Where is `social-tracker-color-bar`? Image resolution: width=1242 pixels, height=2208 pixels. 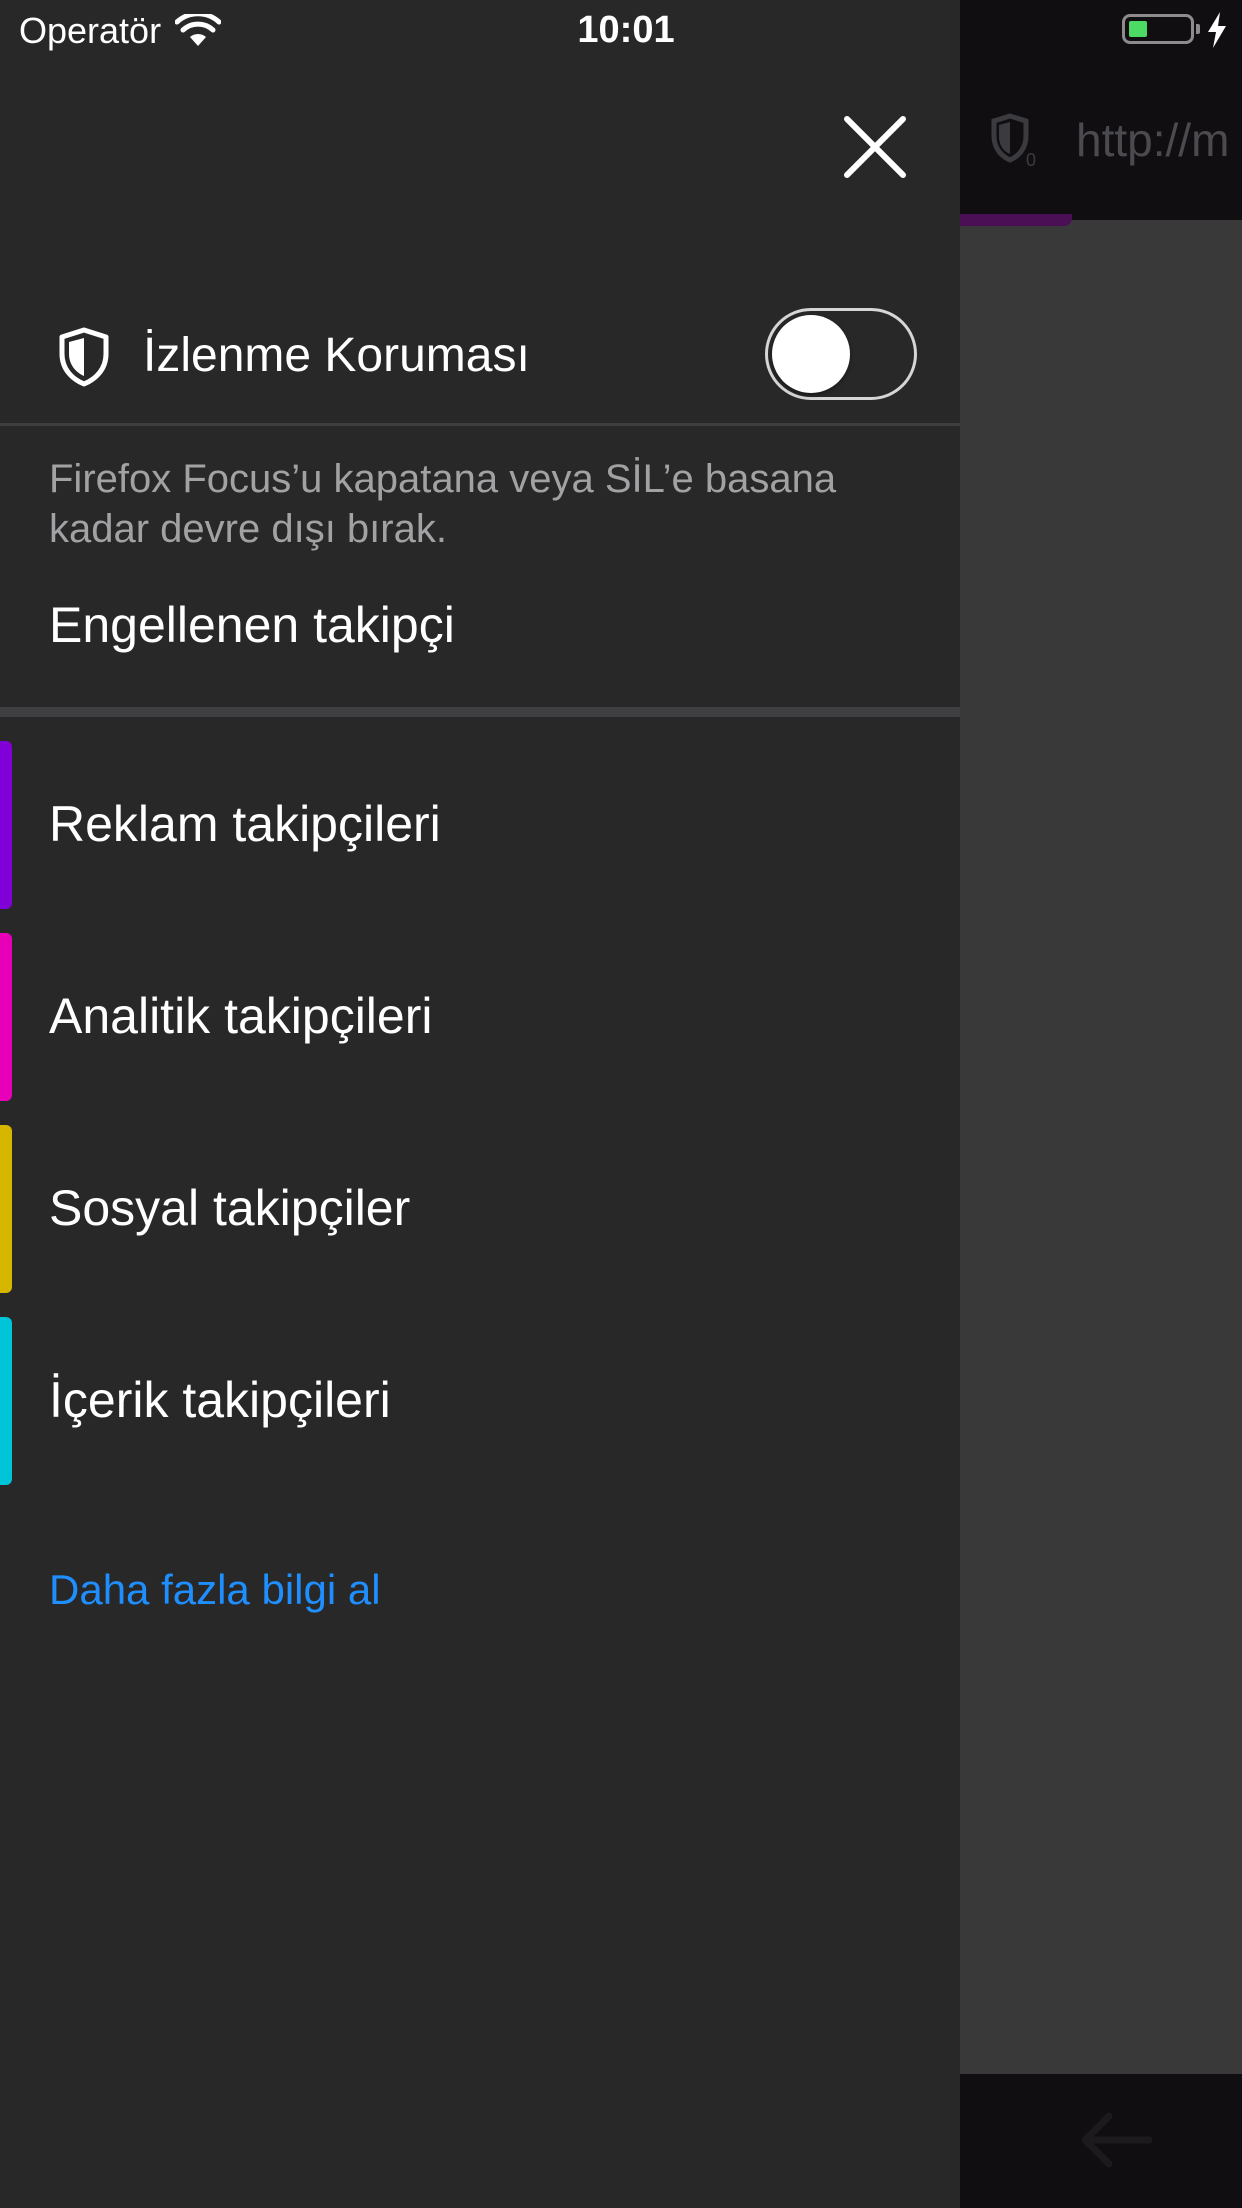
social-tracker-color-bar is located at coordinates (6, 1209).